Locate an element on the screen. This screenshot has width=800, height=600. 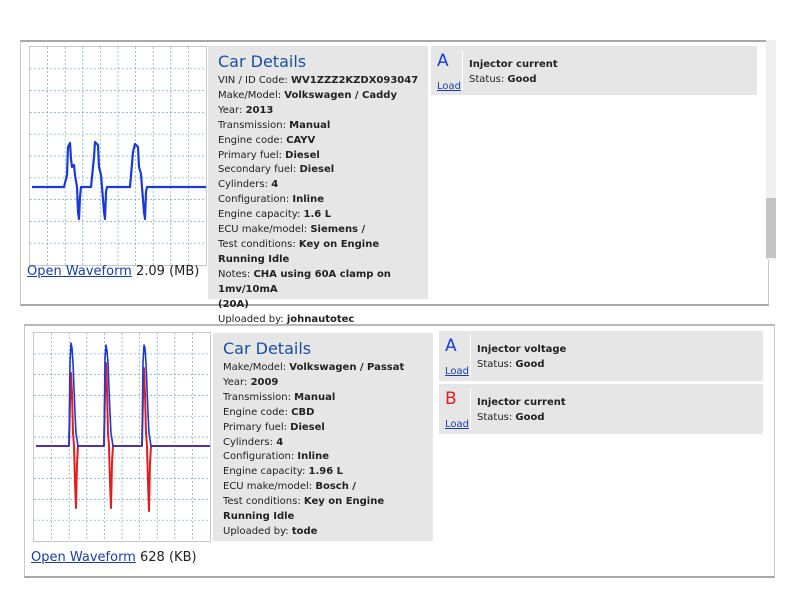
channel-letter: B is located at coordinates (451, 399).